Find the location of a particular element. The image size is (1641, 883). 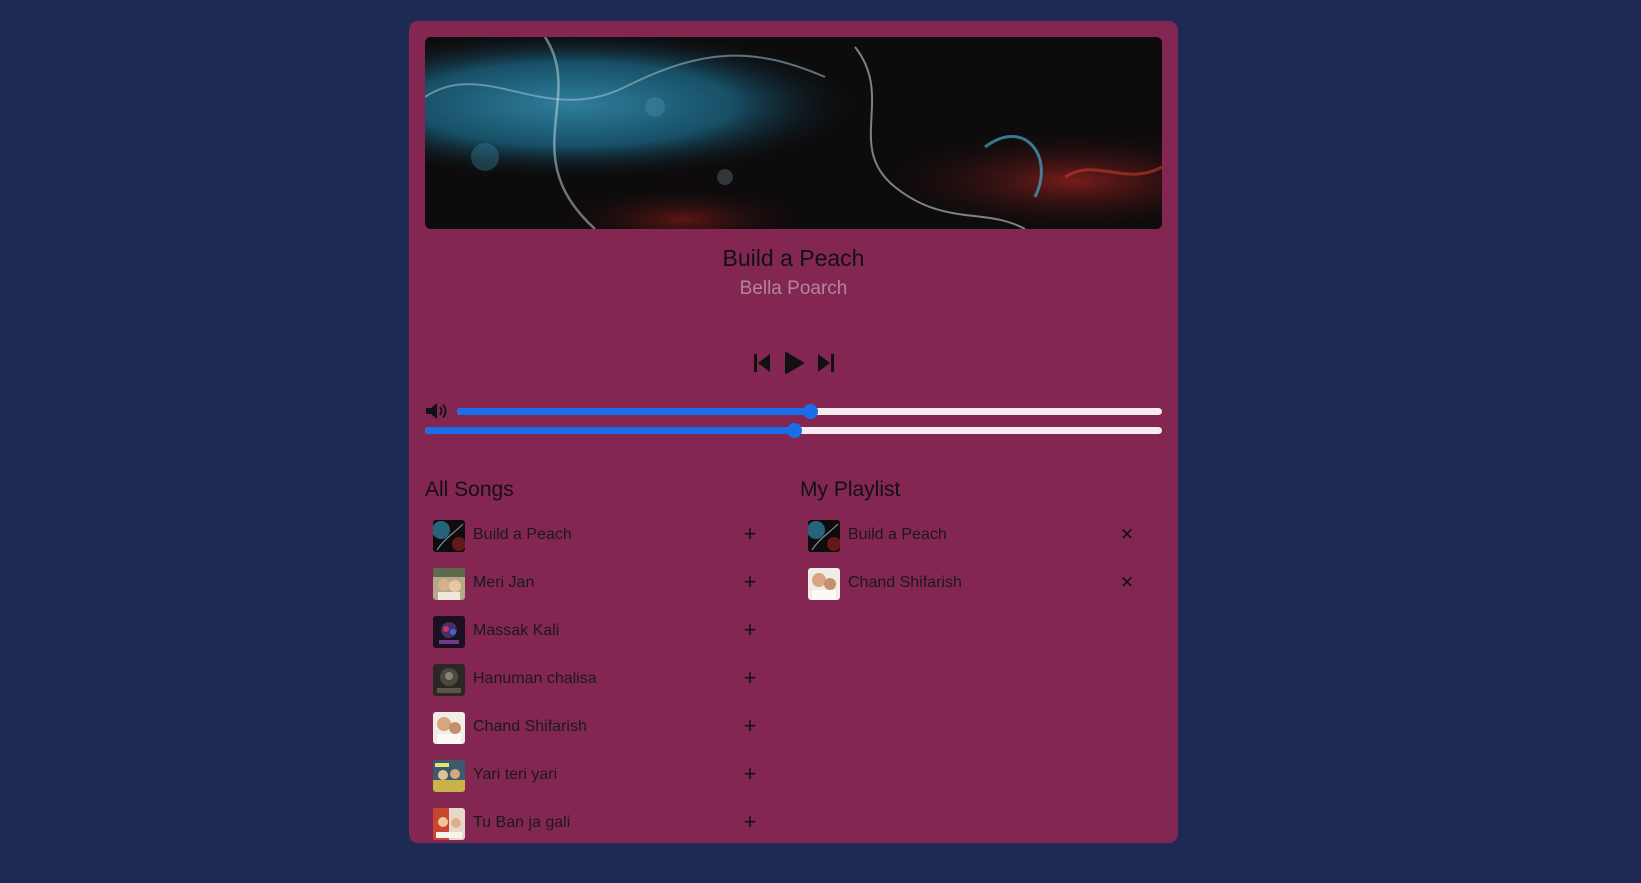

song-name: Yari teri yari is located at coordinates (515, 774).